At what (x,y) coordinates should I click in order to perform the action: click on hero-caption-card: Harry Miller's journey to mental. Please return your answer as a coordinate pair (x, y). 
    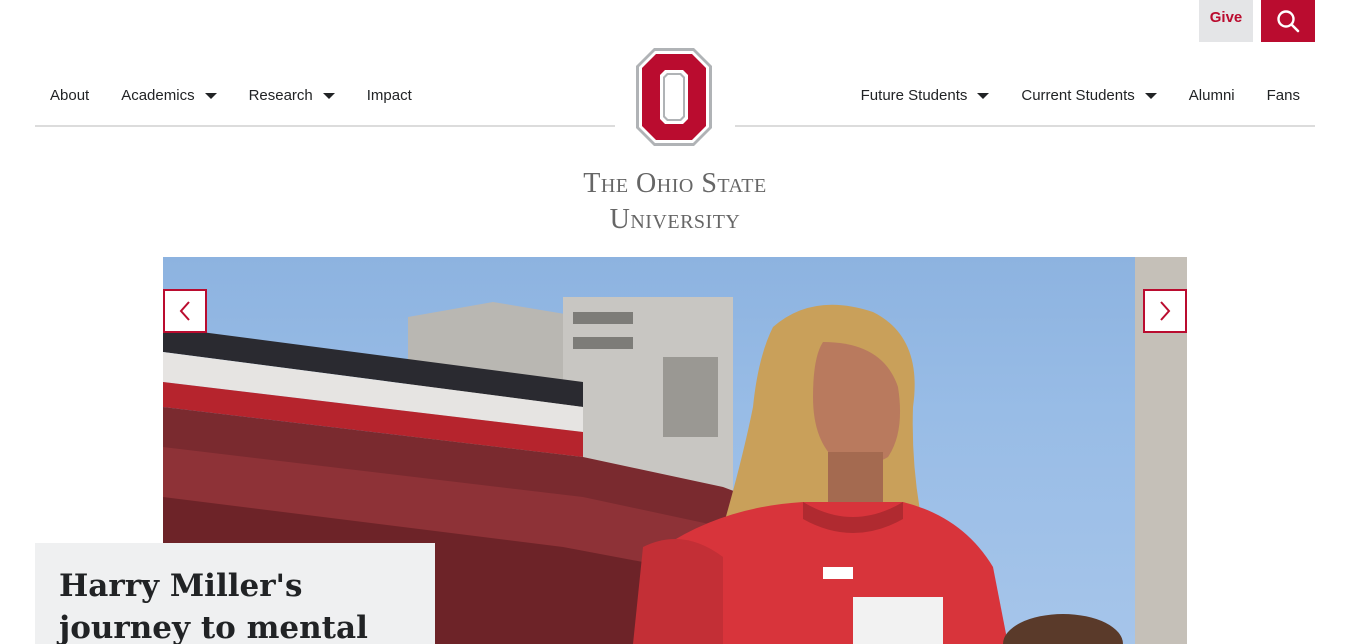
    Looking at the image, I should click on (235, 593).